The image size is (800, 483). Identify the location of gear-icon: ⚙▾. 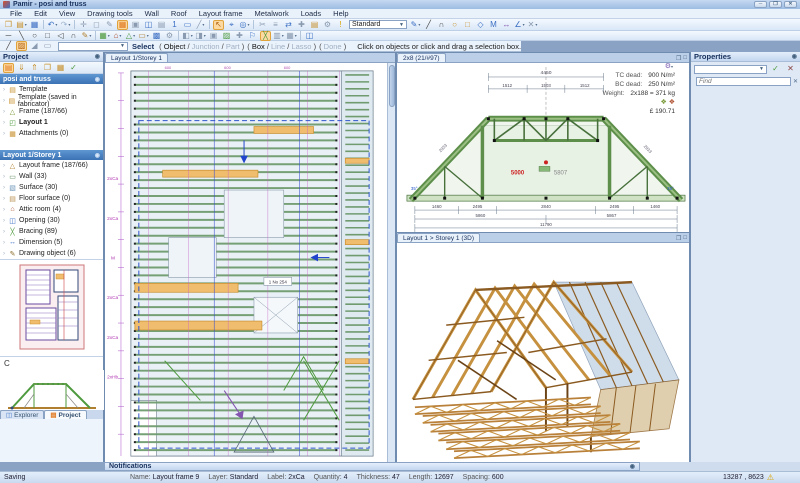
(669, 66).